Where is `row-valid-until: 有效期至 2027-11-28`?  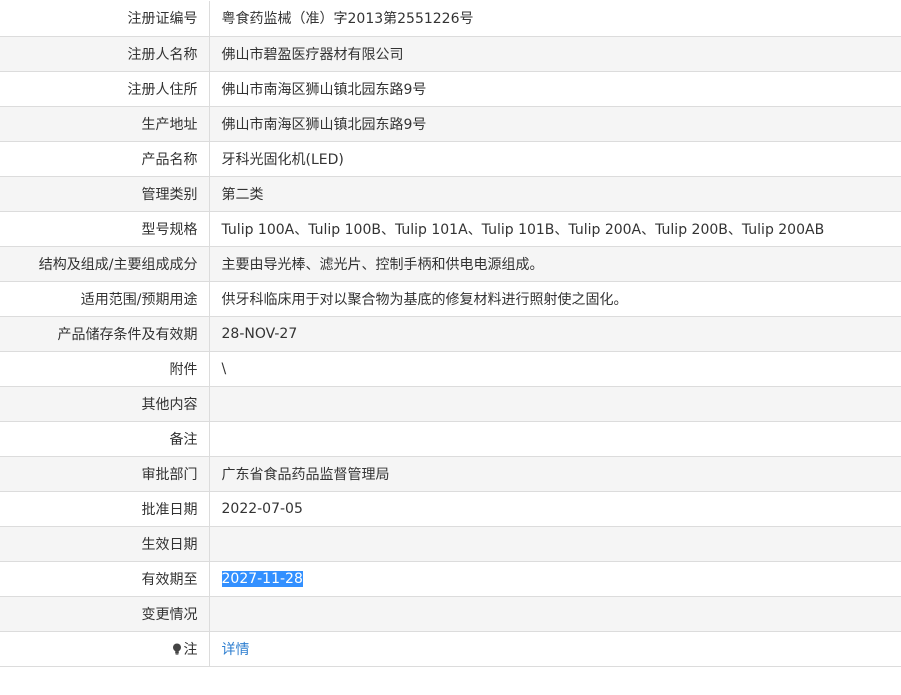
row-valid-until: 有效期至 2027-11-28 is located at coordinates (450, 578).